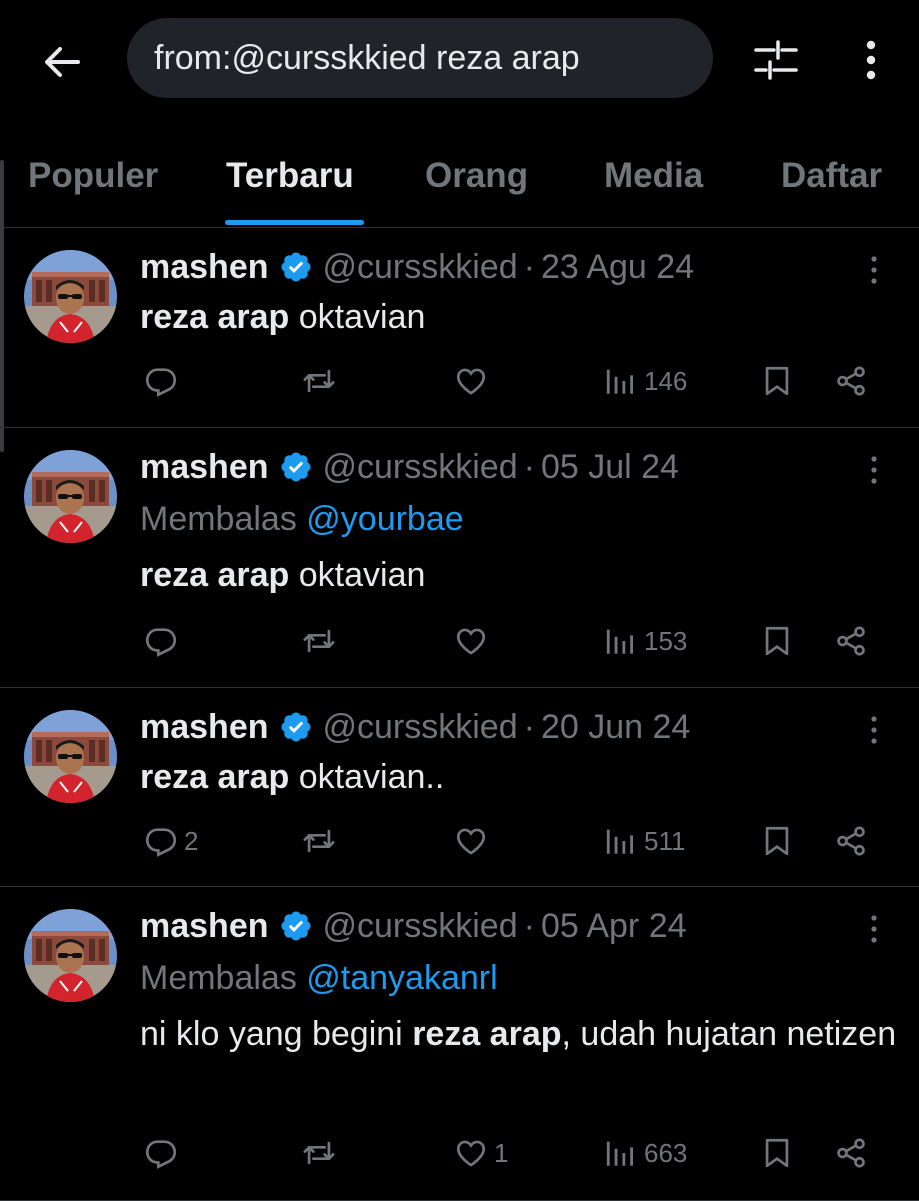  I want to click on active-tab-indicator, so click(294, 222).